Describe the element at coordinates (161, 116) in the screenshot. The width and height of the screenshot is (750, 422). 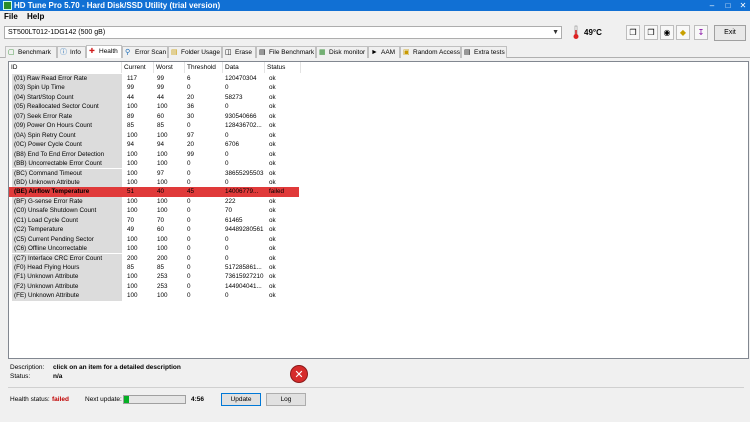
I see `worst-value: 60` at that location.